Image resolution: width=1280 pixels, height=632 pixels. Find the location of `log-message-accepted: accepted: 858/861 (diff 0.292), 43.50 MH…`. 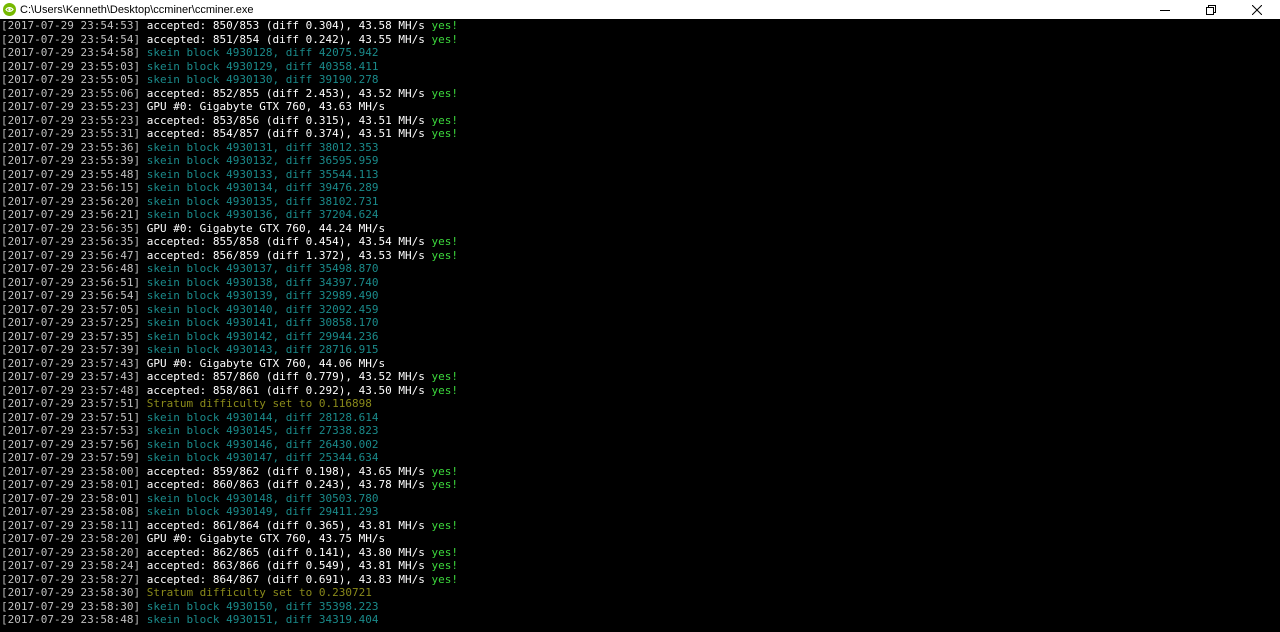

log-message-accepted: accepted: 858/861 (diff 0.292), 43.50 MH… is located at coordinates (289, 390).